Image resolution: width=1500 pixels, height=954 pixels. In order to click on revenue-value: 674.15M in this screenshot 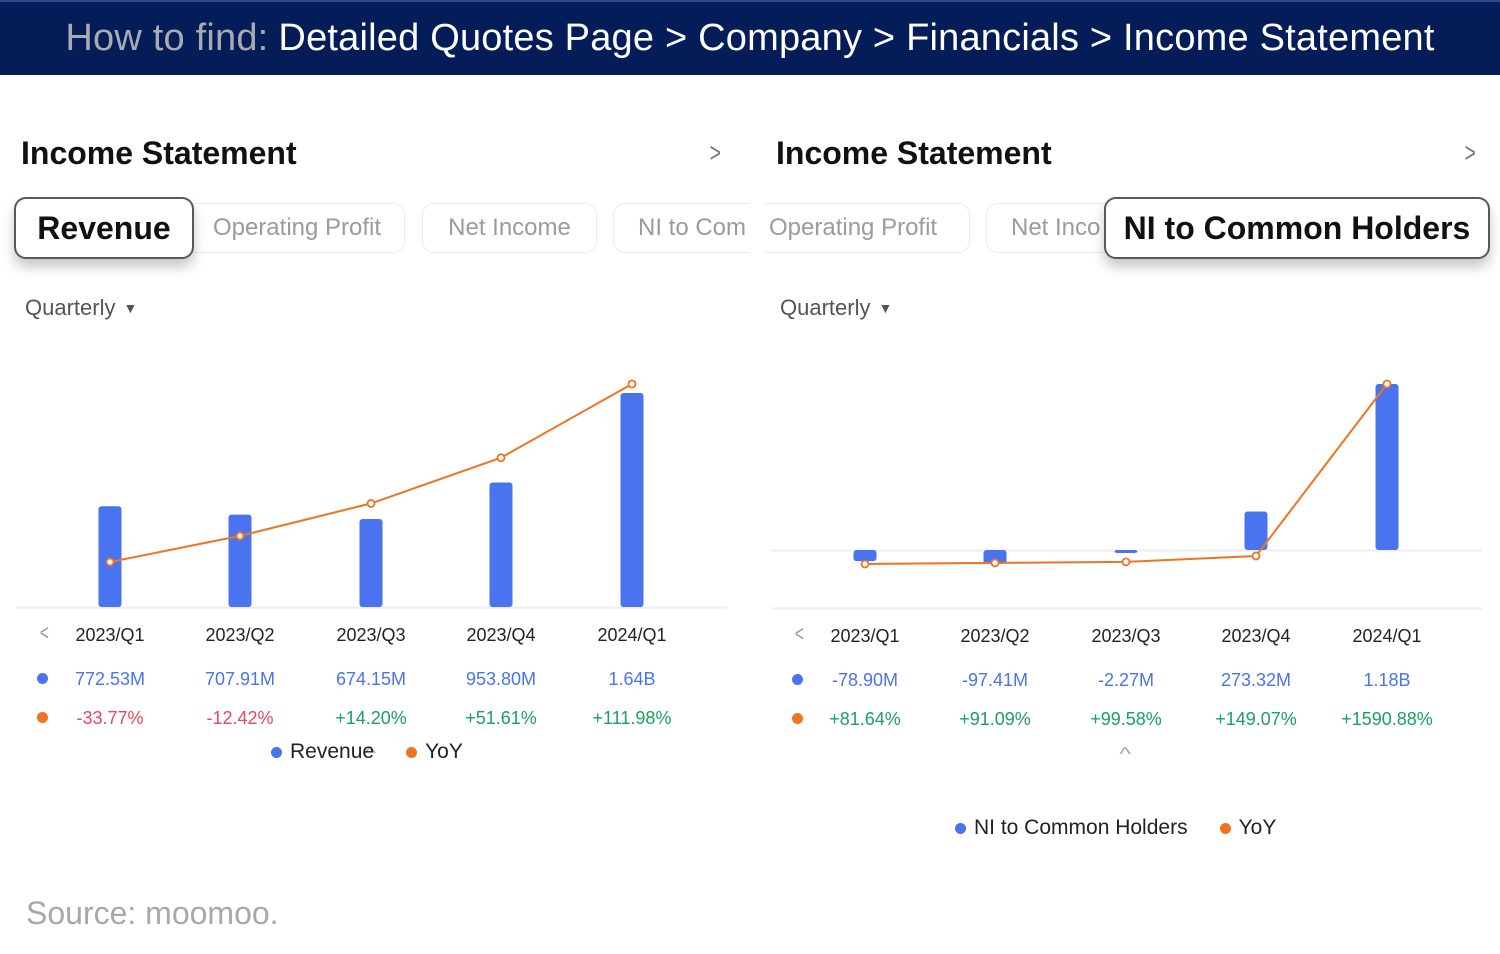, I will do `click(371, 679)`.